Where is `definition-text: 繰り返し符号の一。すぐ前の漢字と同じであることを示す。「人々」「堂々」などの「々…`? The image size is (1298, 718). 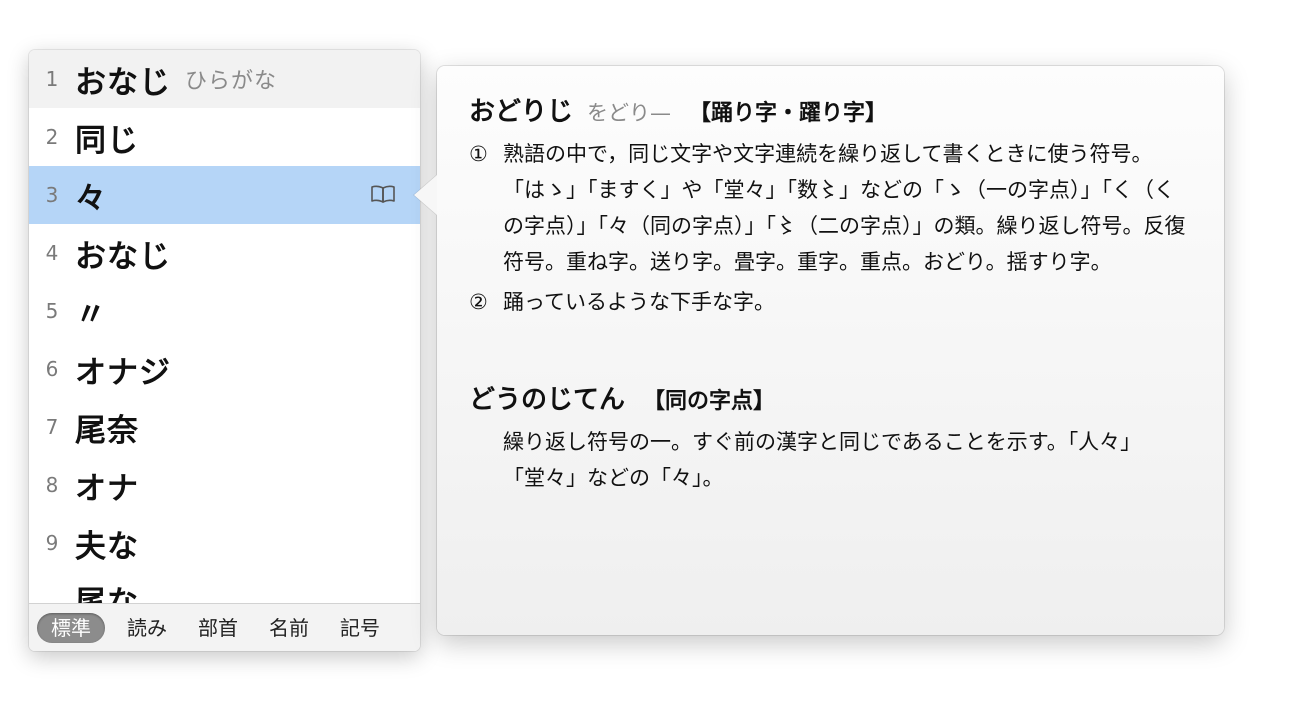
definition-text: 繰り返し符号の一。すぐ前の漢字と同じであることを示す。「人々」「堂々」などの「々… is located at coordinates (822, 460).